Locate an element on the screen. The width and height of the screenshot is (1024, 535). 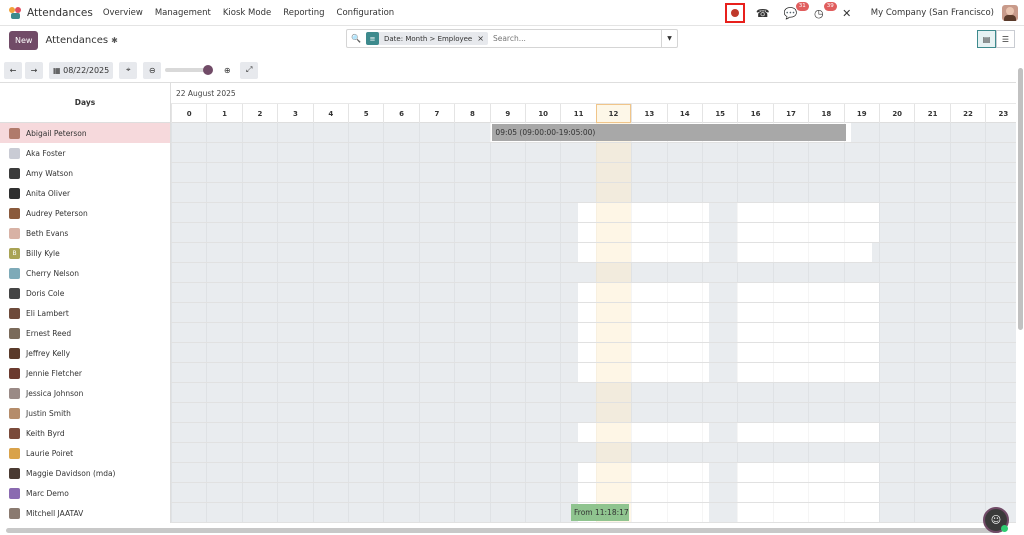
menu-overview: Overview is located at coordinates (123, 13).